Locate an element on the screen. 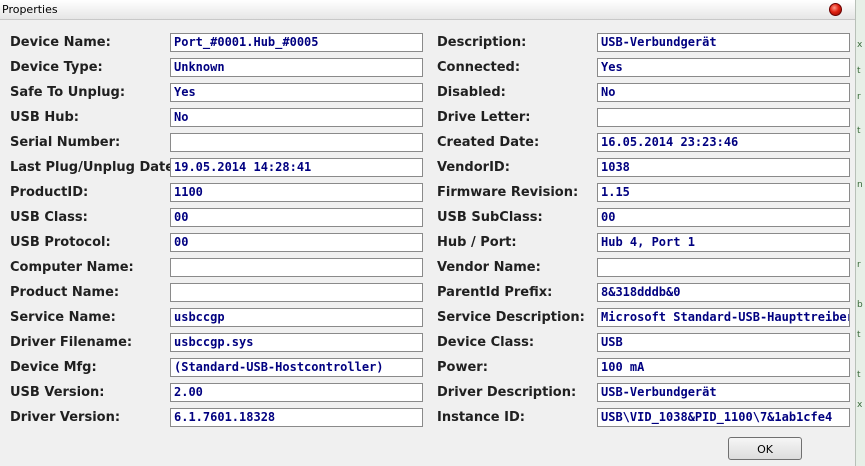 The image size is (865, 466). device-name-label: Device Name: is located at coordinates (60, 42).